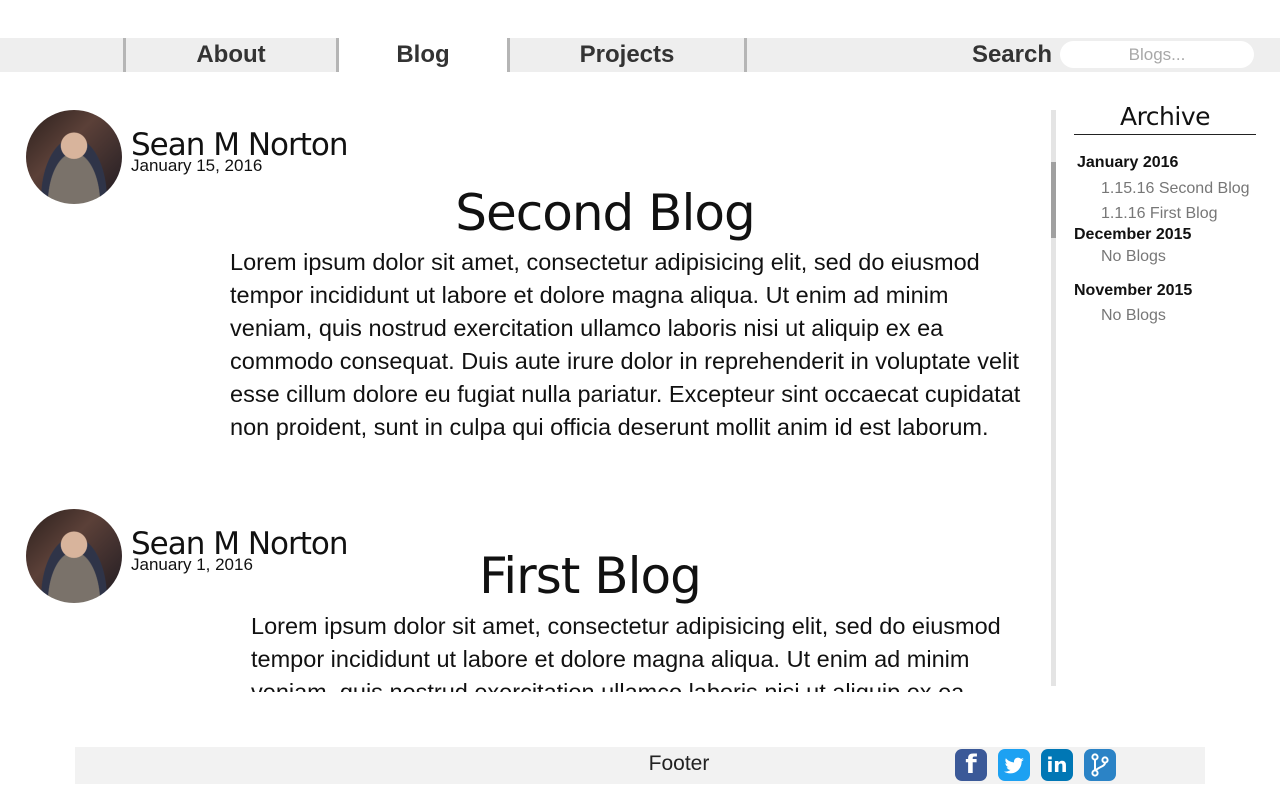  What do you see at coordinates (1053, 200) in the screenshot?
I see `scrollbar-thumb` at bounding box center [1053, 200].